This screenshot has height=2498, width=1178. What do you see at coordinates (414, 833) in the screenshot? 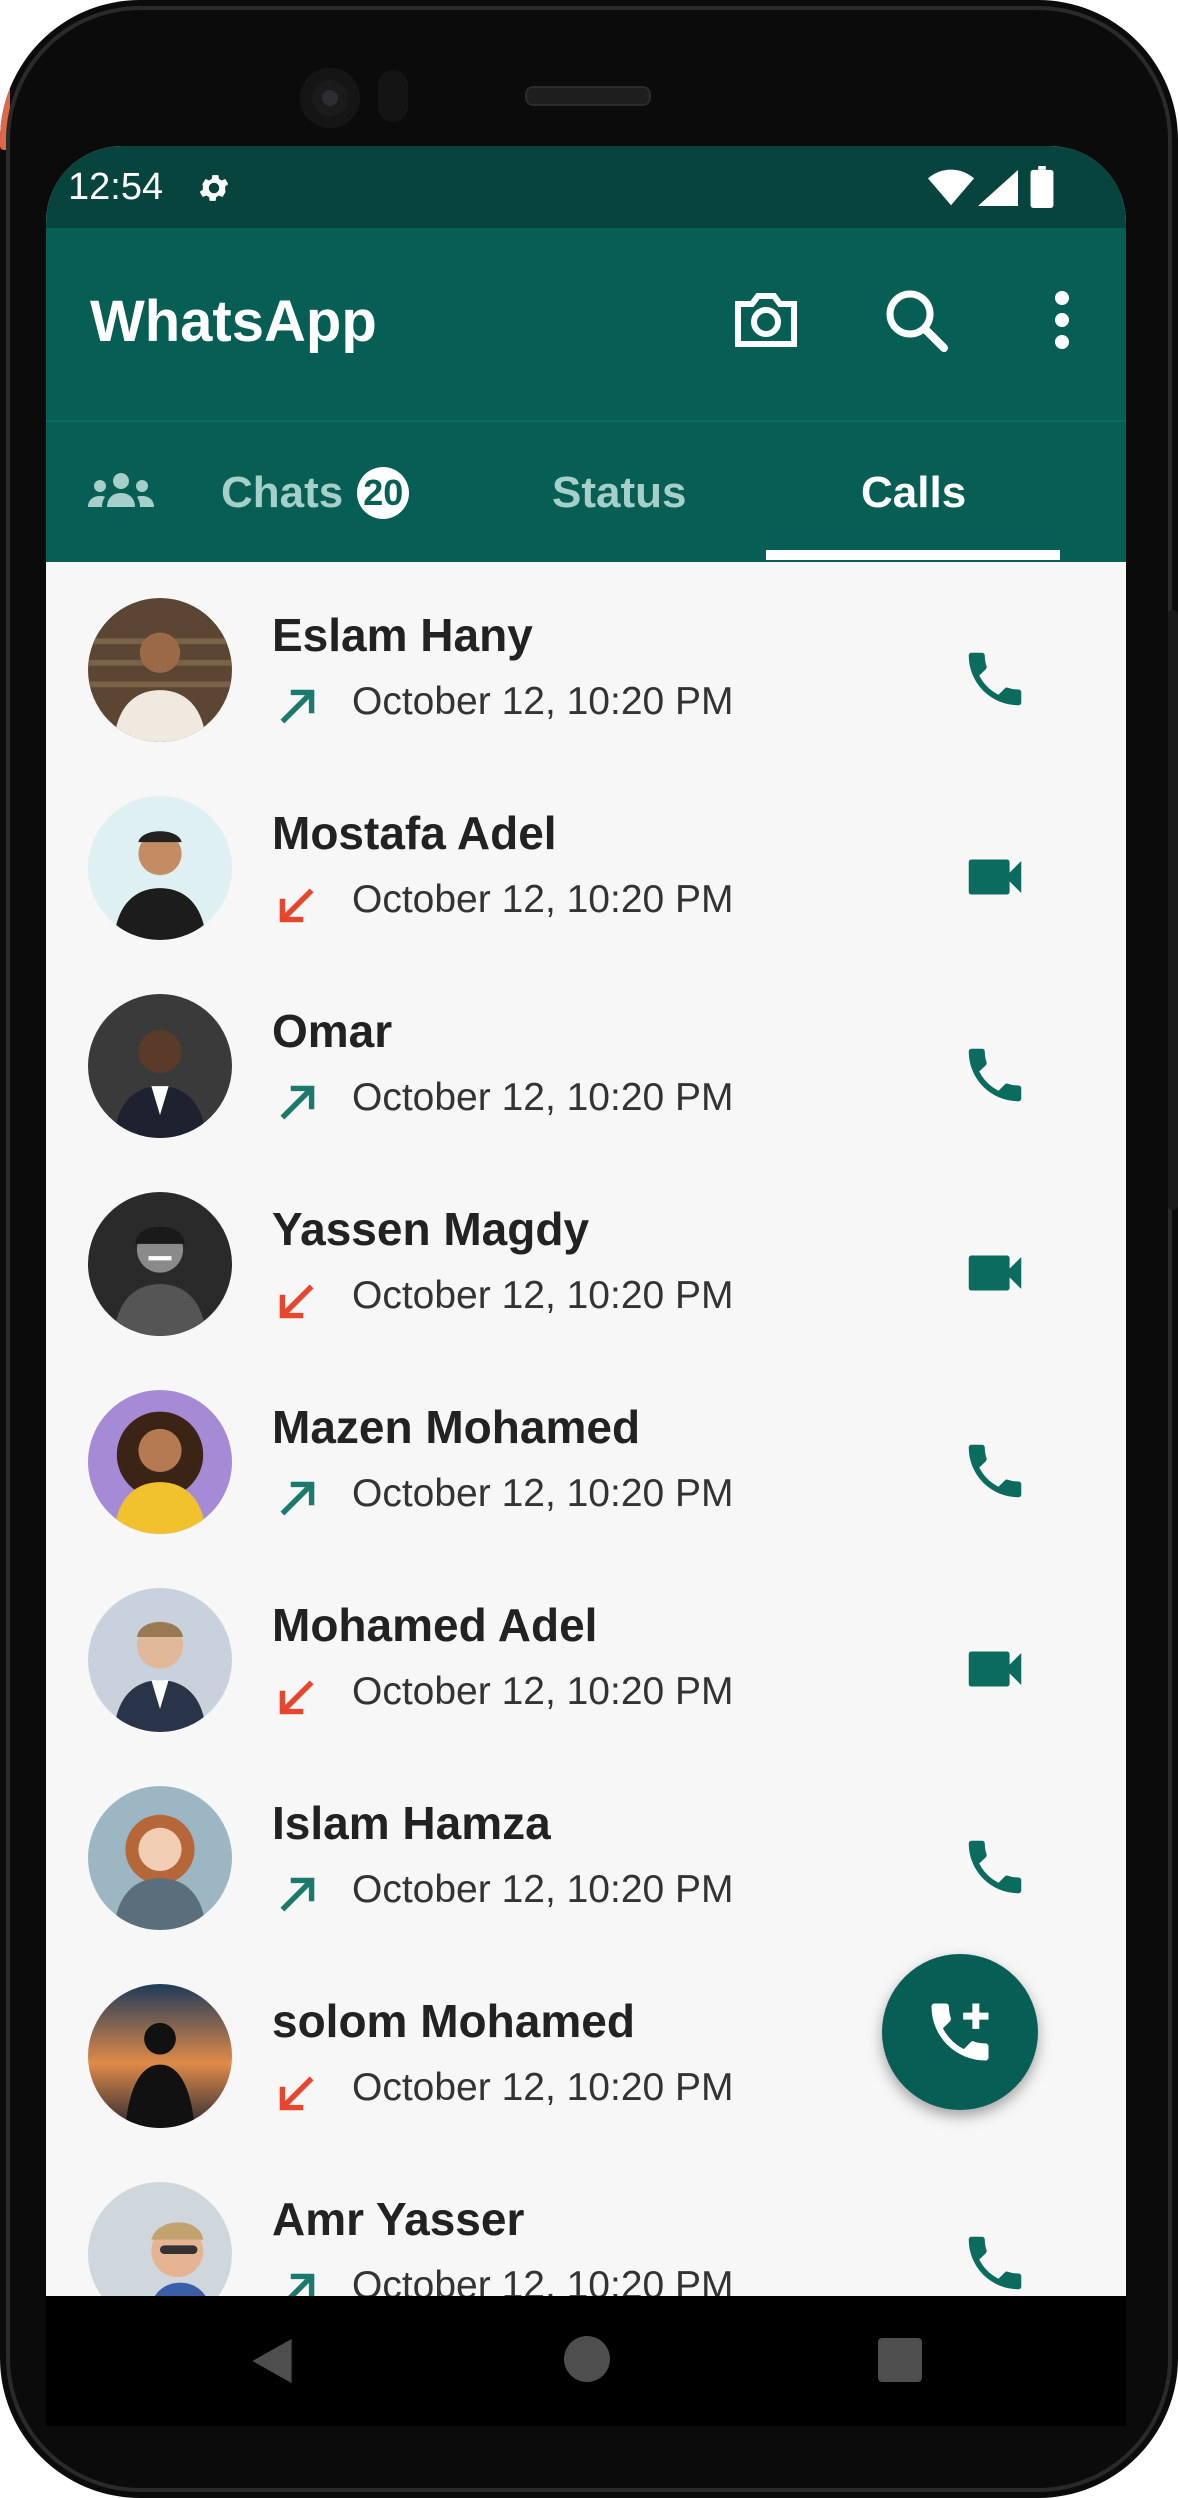
I see `contact-name: Mostafa Adel` at bounding box center [414, 833].